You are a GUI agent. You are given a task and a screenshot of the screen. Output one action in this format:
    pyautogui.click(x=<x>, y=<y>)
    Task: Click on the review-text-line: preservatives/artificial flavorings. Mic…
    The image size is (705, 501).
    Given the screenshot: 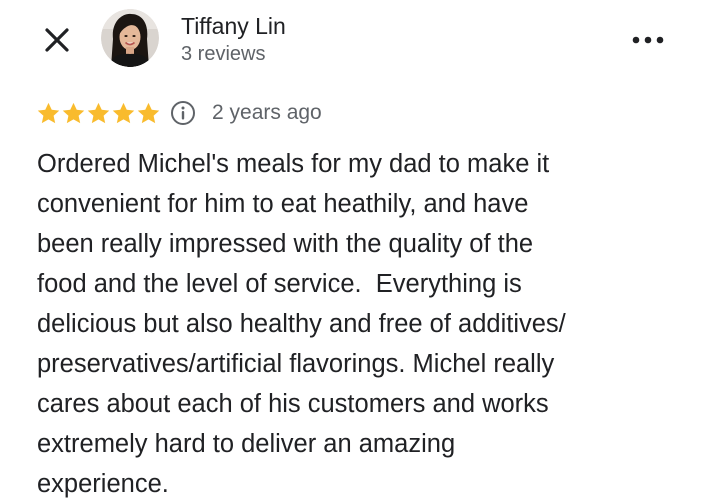 What is the action you would take?
    pyautogui.click(x=296, y=364)
    